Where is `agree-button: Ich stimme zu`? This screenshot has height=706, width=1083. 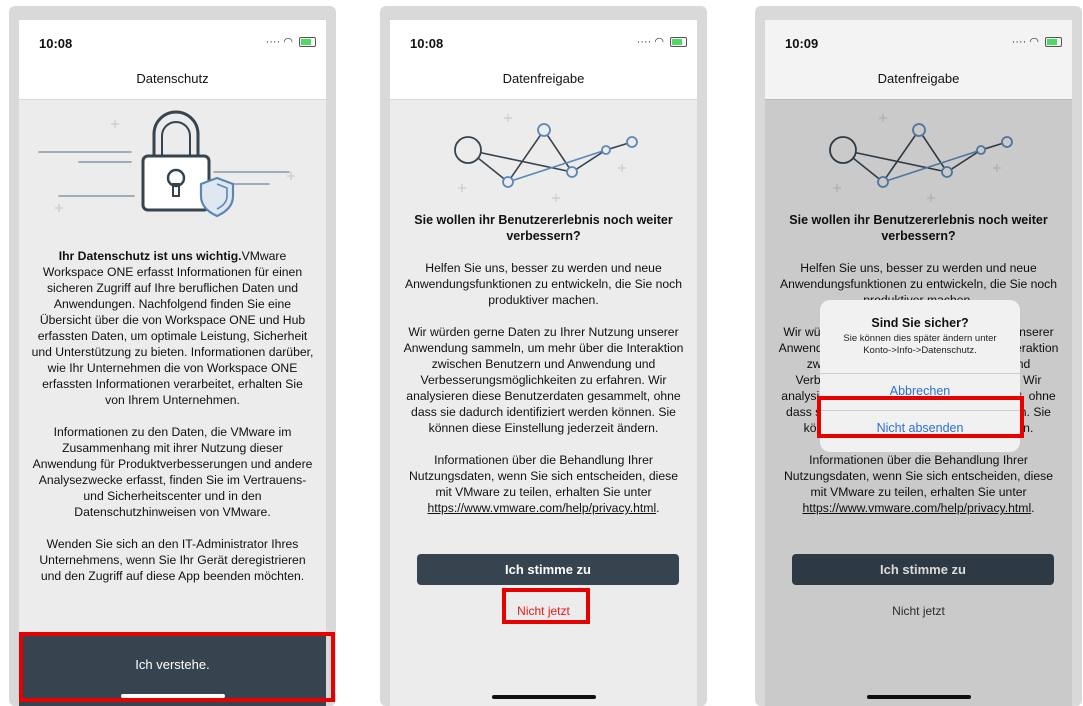
agree-button: Ich stimme zu is located at coordinates (548, 569).